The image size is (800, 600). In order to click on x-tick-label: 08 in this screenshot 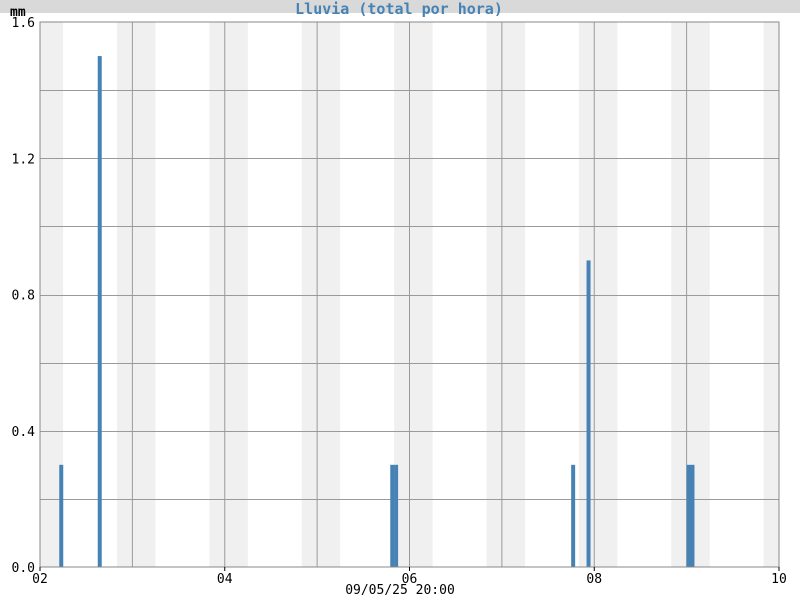, I will do `click(594, 579)`.